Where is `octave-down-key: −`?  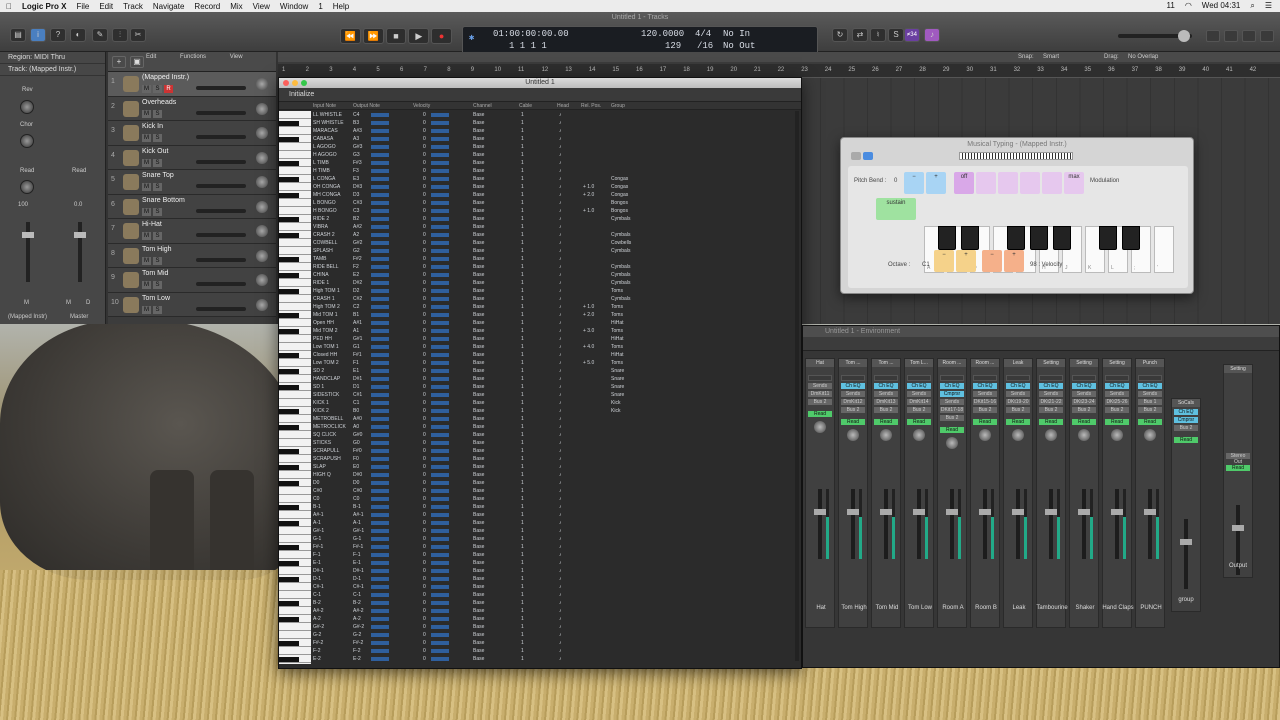
octave-down-key: − is located at coordinates (944, 261).